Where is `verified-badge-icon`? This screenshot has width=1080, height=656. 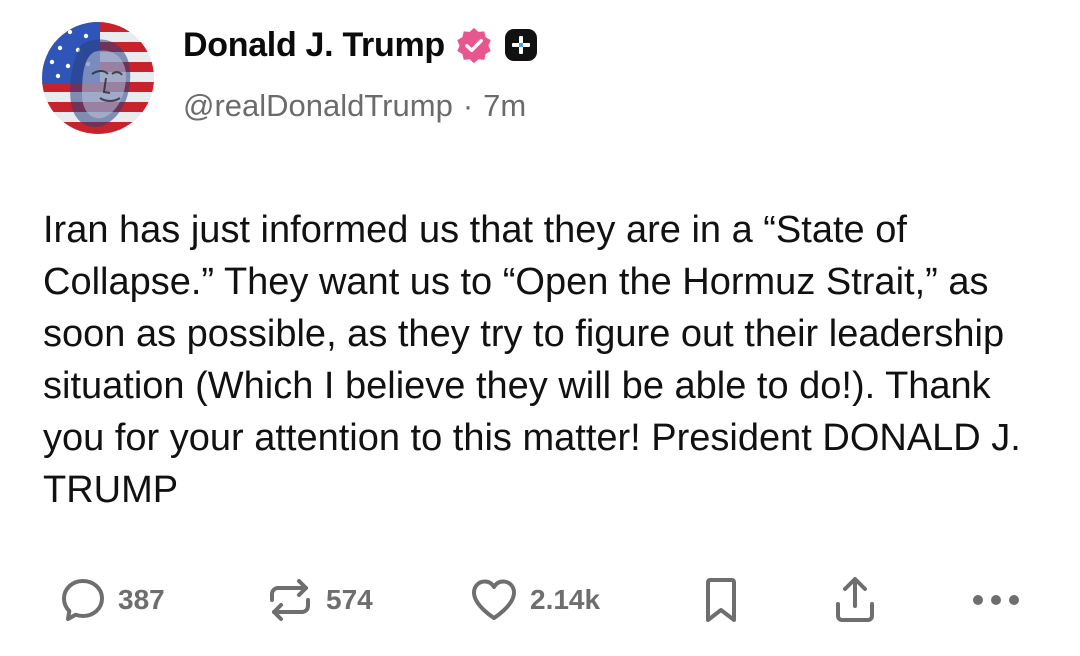 verified-badge-icon is located at coordinates (474, 45).